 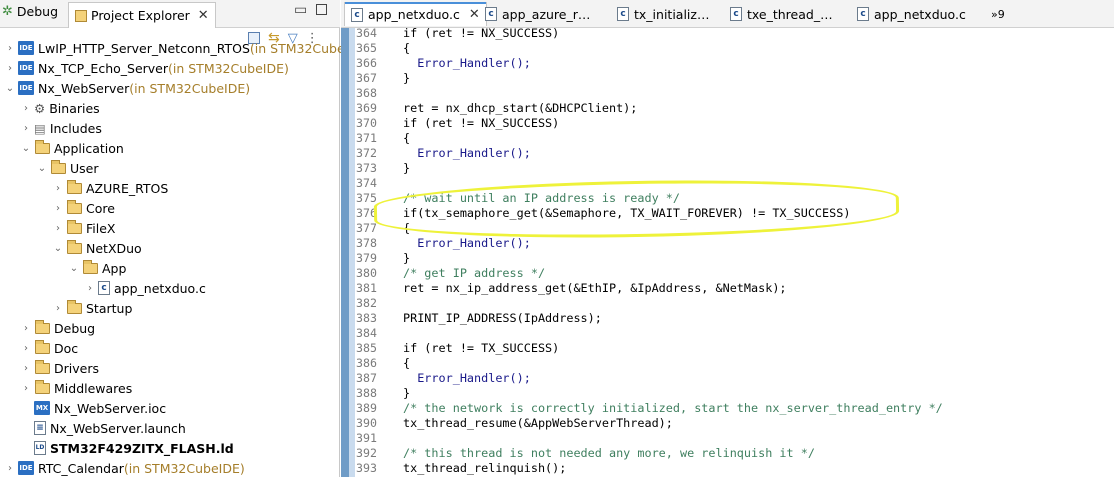 I want to click on editor-gutter, so click(x=345, y=252).